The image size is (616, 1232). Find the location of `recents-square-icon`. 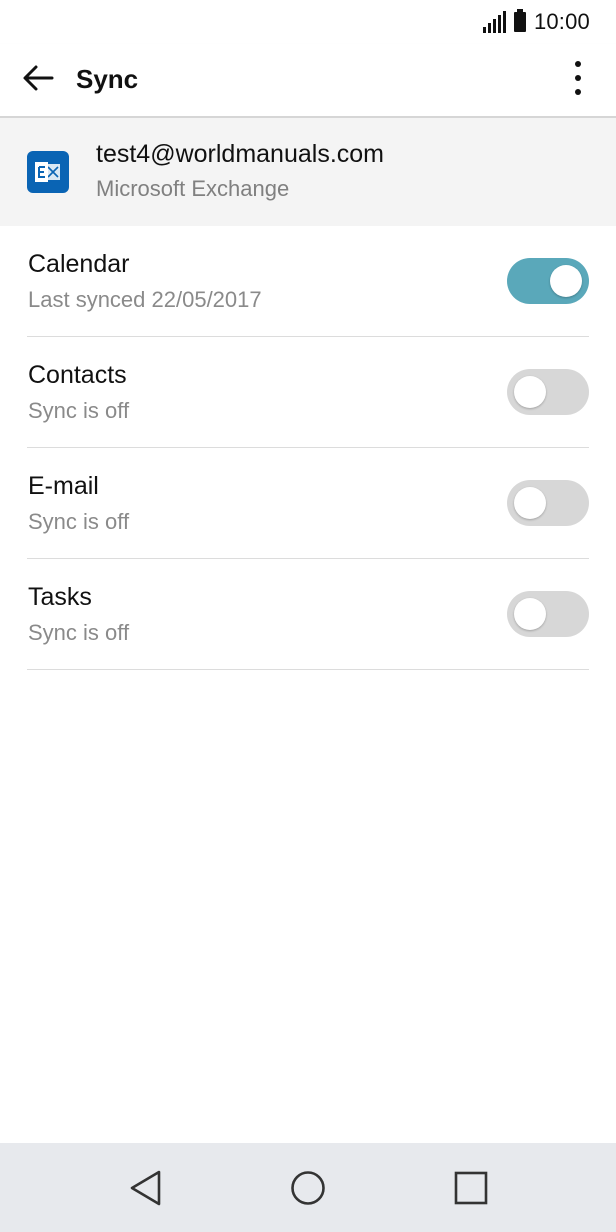

recents-square-icon is located at coordinates (471, 1188).